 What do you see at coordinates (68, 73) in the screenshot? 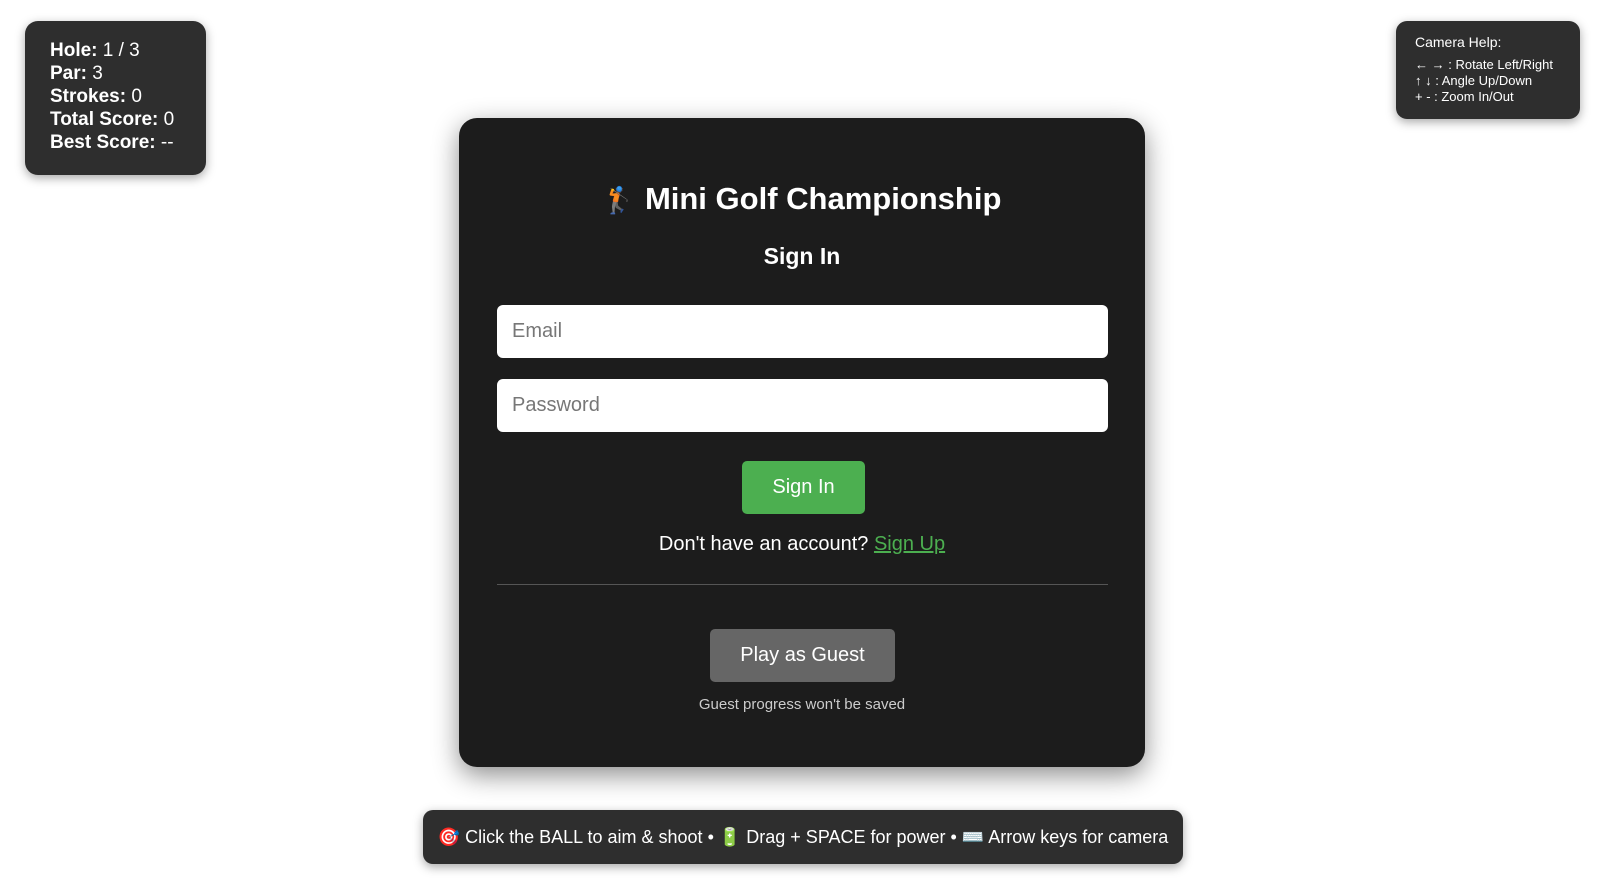
I see `par-label: Par:` at bounding box center [68, 73].